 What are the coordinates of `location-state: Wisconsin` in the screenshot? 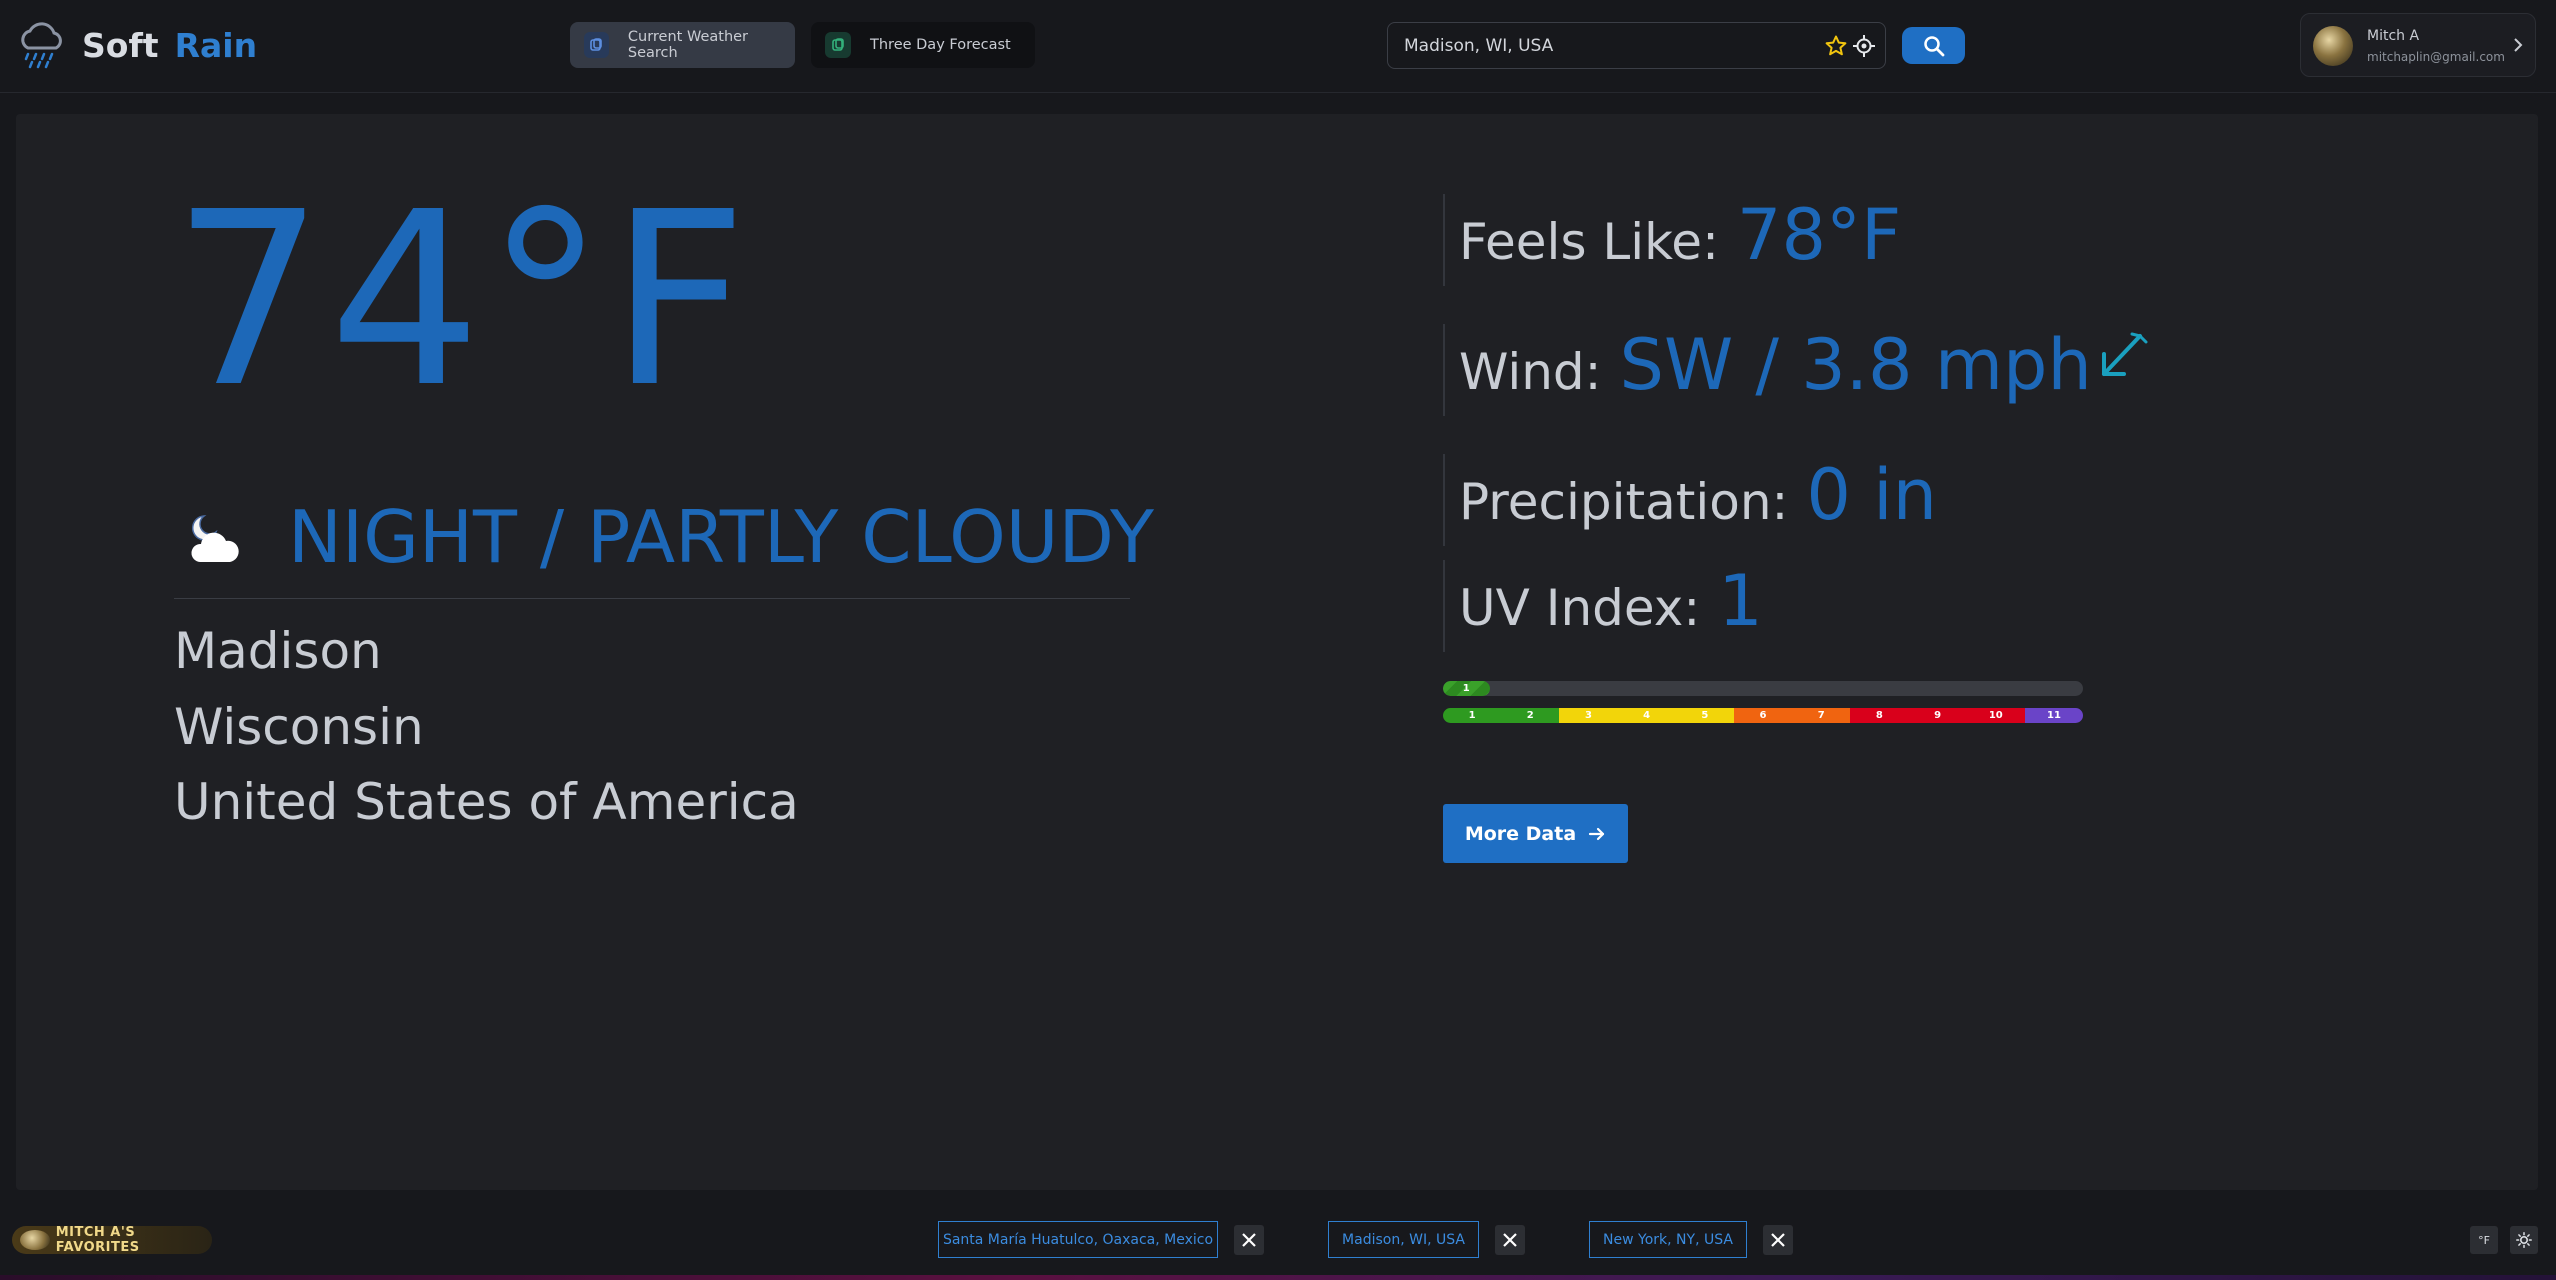 It's located at (299, 727).